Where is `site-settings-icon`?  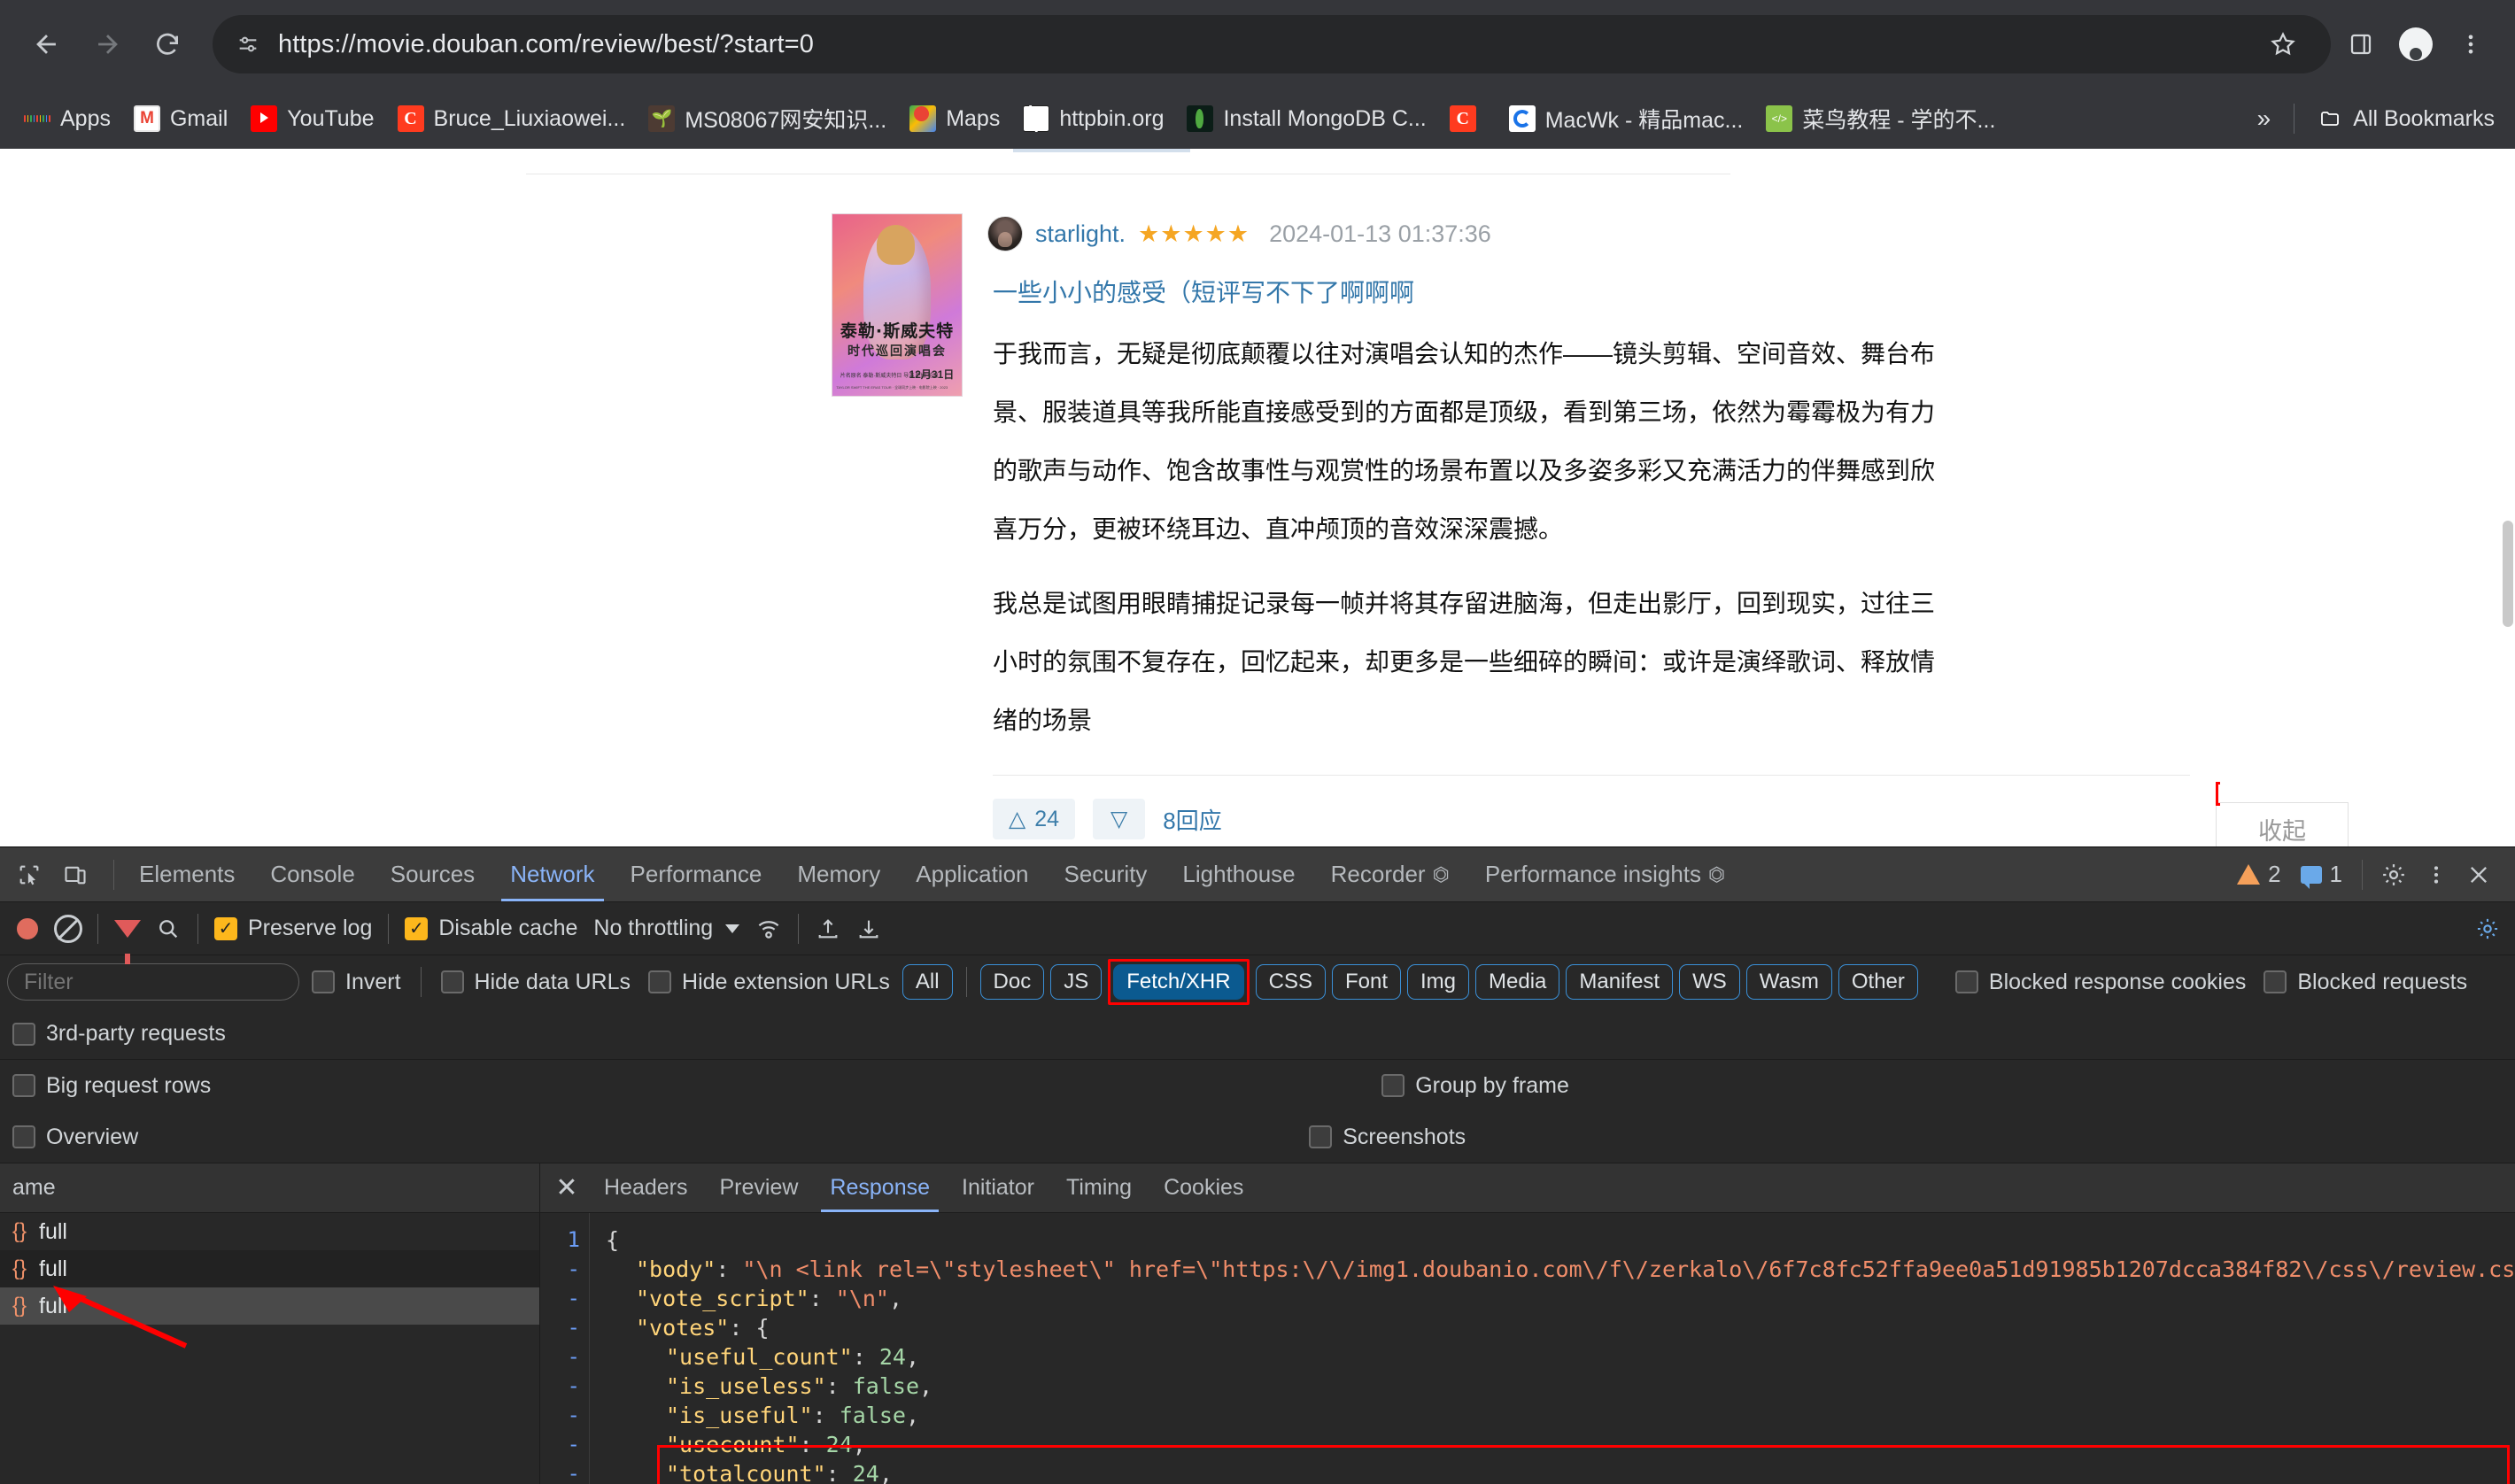
site-settings-icon is located at coordinates (248, 44).